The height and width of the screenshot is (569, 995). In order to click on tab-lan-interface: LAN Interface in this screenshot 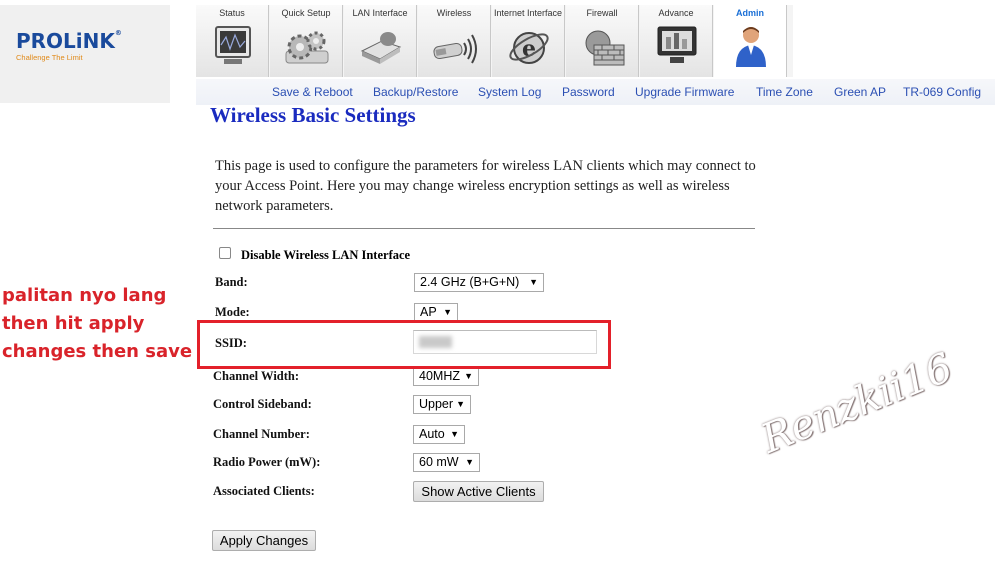, I will do `click(380, 41)`.